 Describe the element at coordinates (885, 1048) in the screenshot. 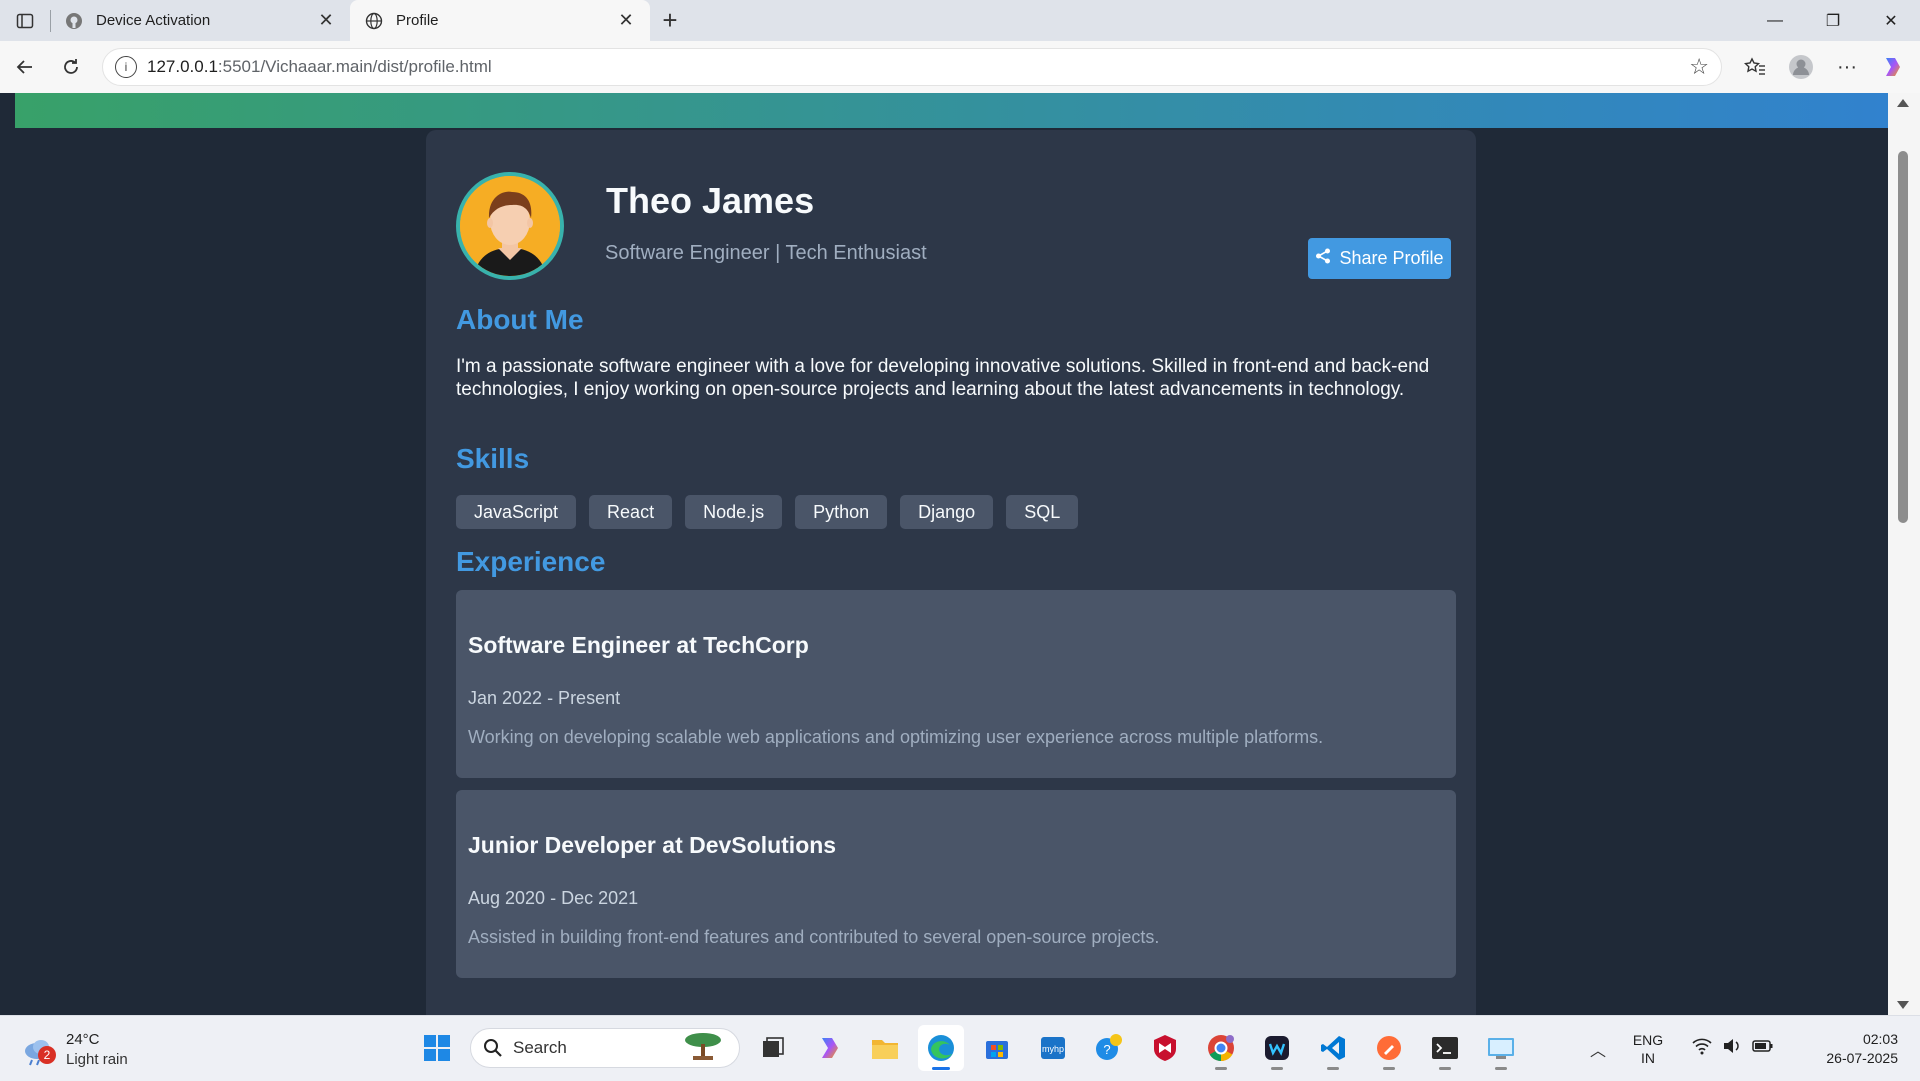

I see `file-explorer-icon` at that location.